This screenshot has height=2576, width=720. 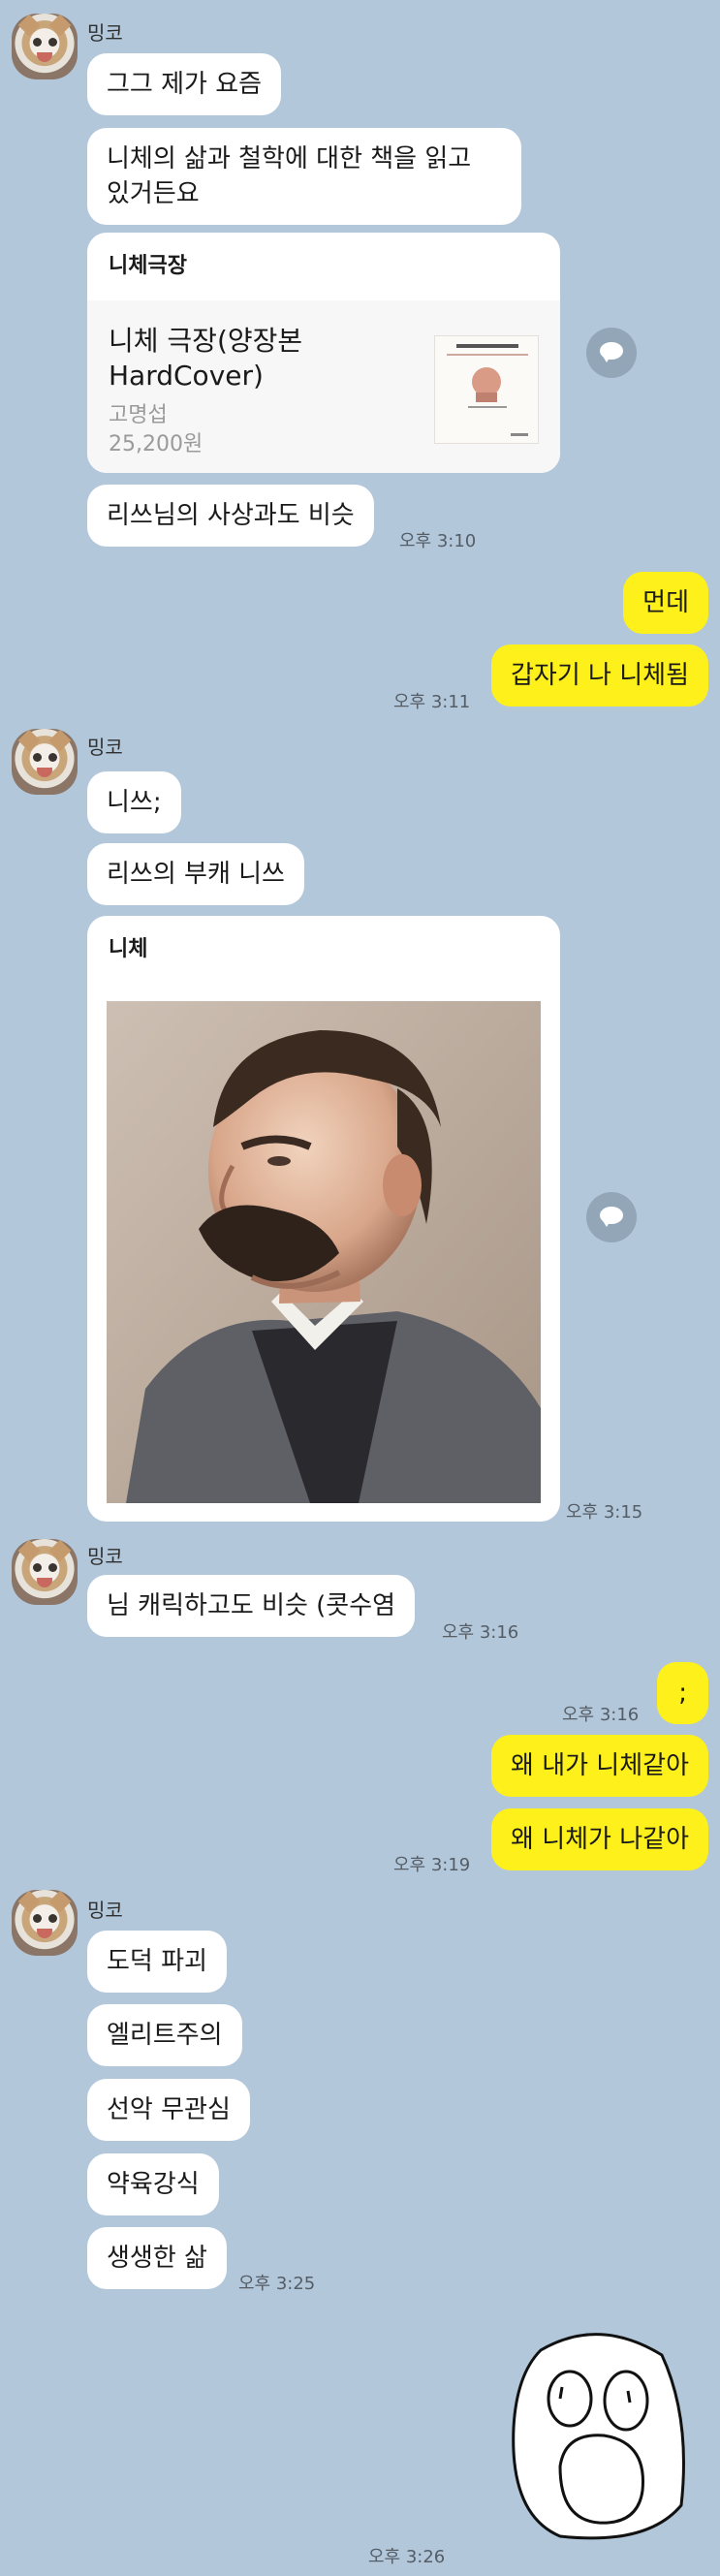 What do you see at coordinates (277, 2284) in the screenshot?
I see `timestamp: 오후 3:25` at bounding box center [277, 2284].